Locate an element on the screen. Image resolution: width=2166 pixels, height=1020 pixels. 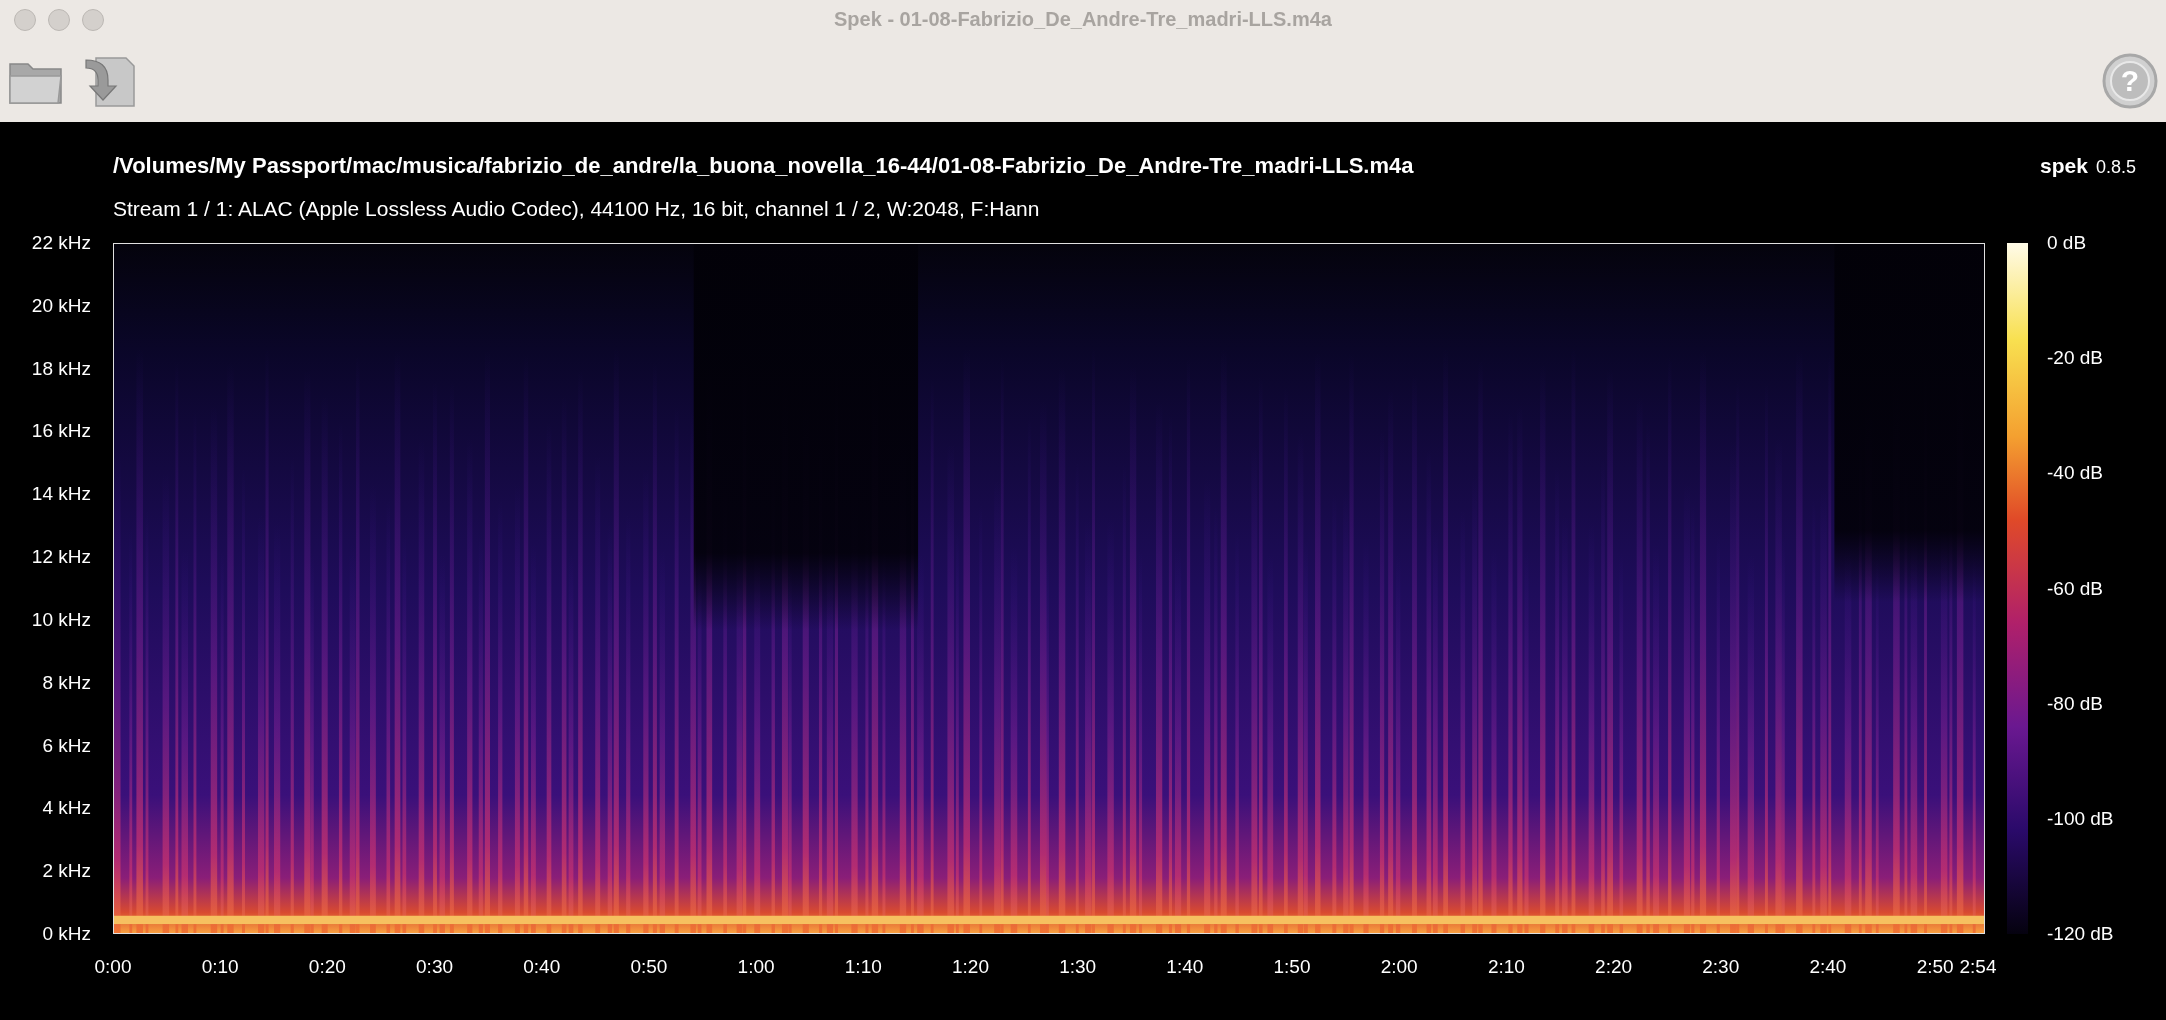
frequency-label: 10 kHz is located at coordinates (61, 619).